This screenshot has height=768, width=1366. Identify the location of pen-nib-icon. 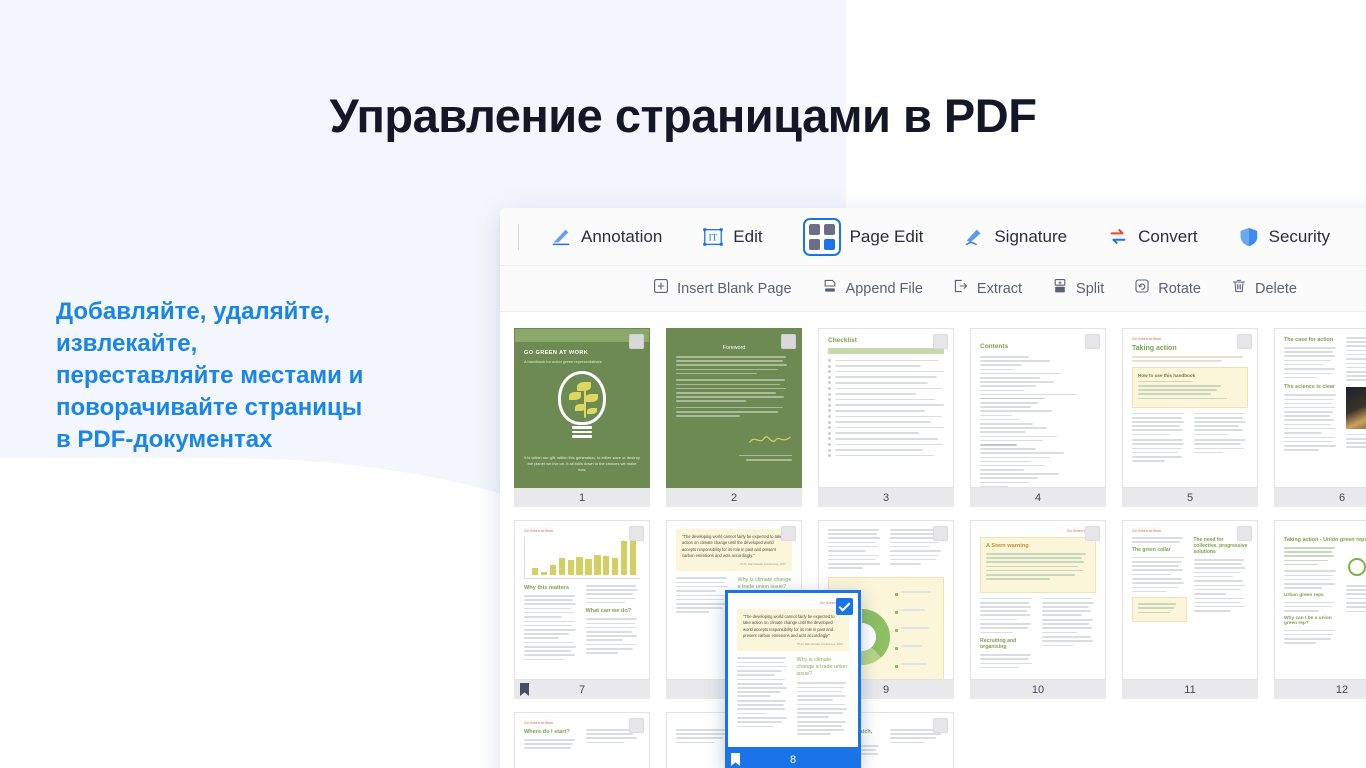
(561, 237).